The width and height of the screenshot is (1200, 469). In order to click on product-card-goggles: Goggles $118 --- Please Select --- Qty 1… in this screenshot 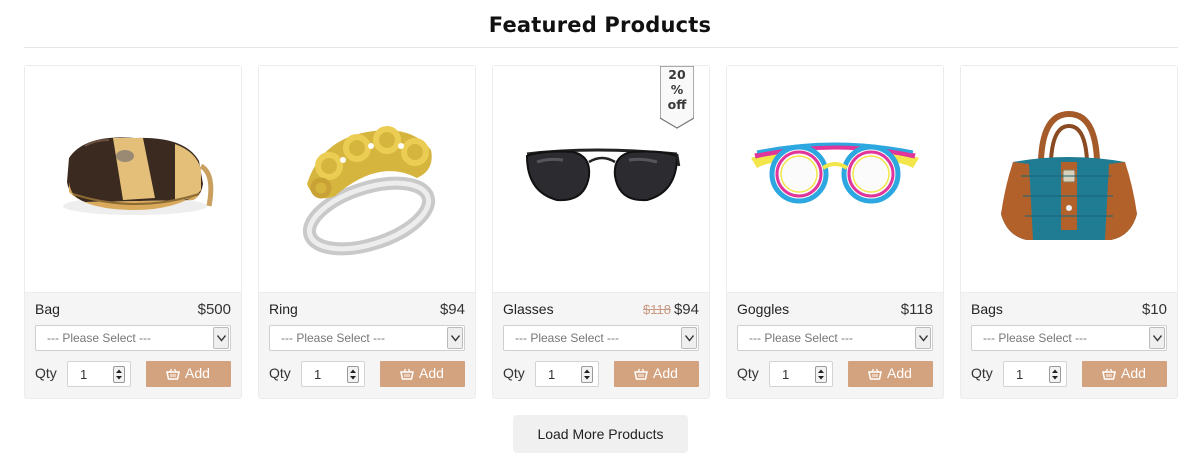, I will do `click(835, 232)`.